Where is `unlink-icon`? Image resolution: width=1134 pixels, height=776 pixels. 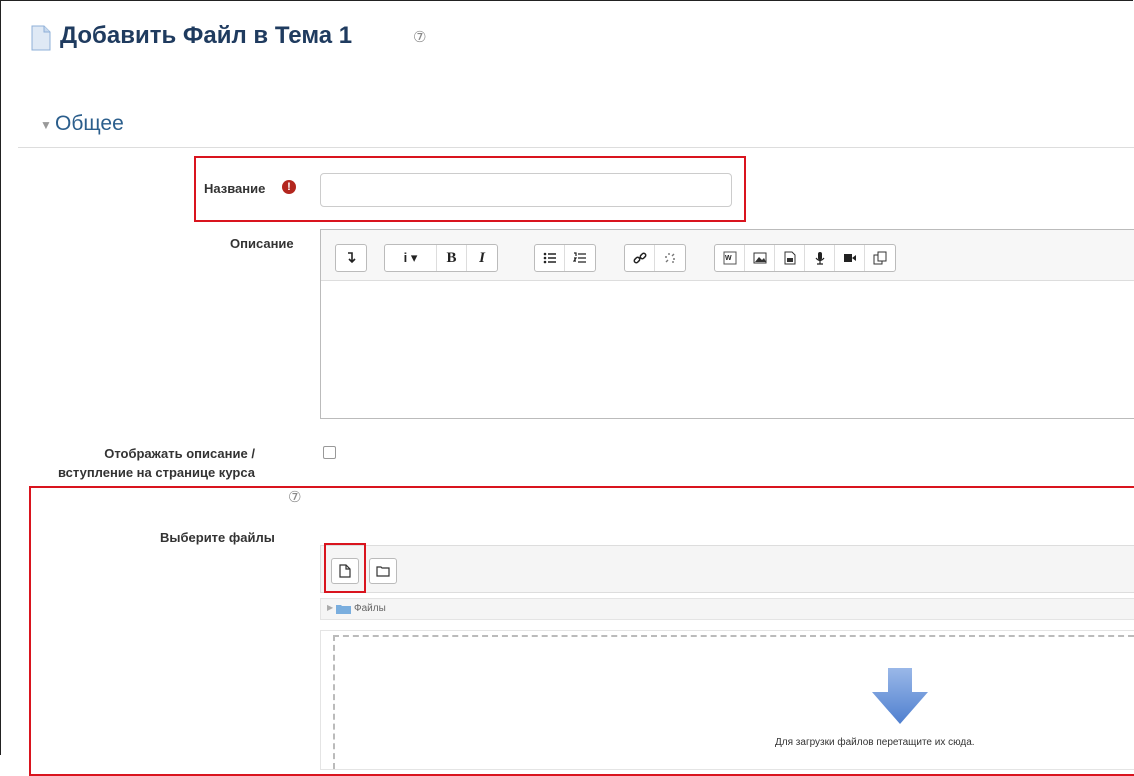
unlink-icon is located at coordinates (670, 258).